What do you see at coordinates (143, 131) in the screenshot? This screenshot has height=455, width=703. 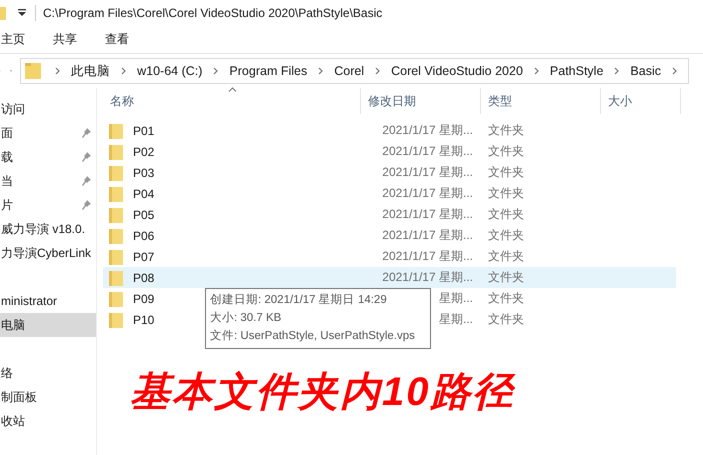 I see `file-name: P01` at bounding box center [143, 131].